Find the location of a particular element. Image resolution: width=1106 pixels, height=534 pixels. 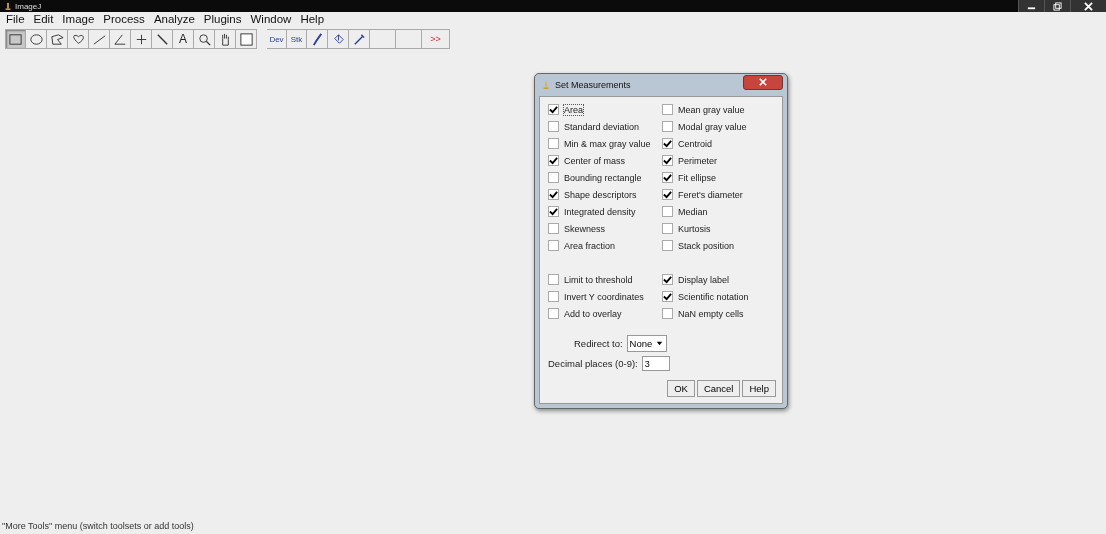

rect-tool is located at coordinates (15, 39).